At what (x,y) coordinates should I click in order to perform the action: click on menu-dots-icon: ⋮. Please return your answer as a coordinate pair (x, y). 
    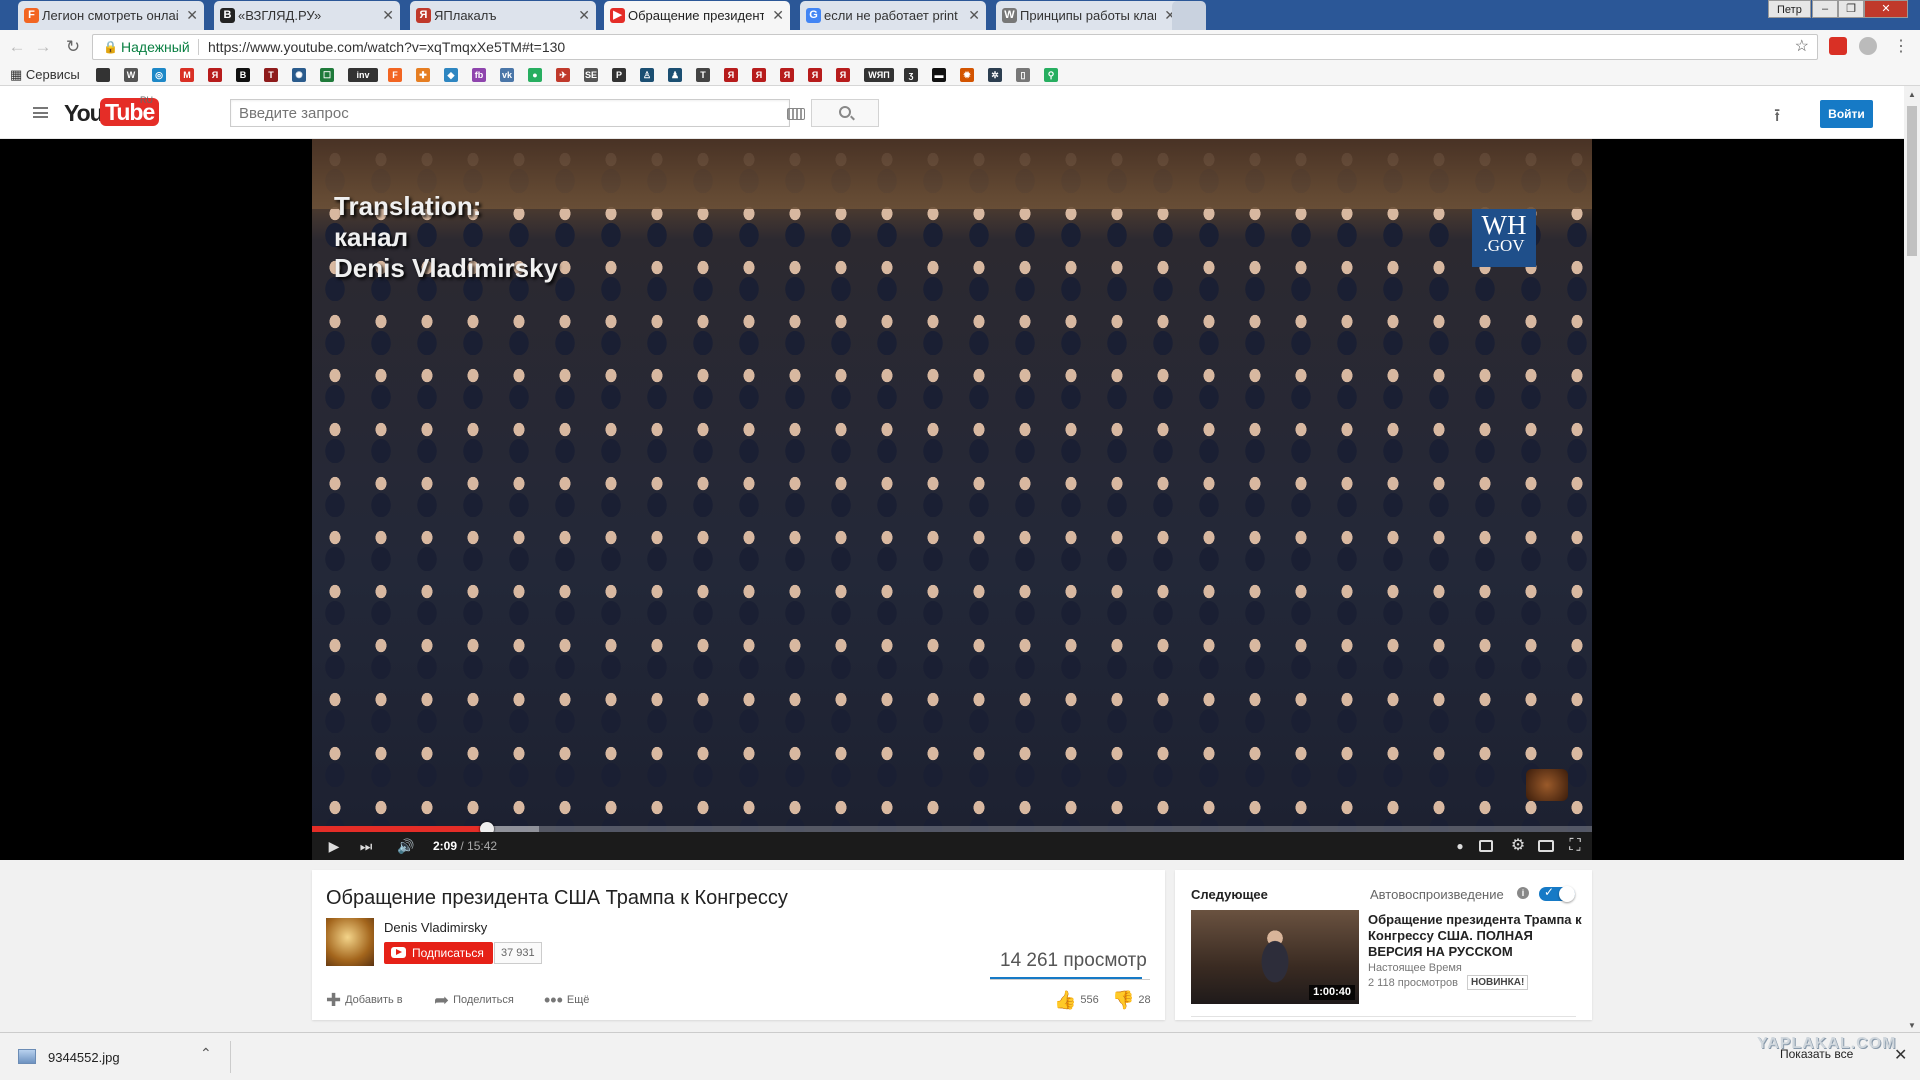
    Looking at the image, I should click on (1901, 47).